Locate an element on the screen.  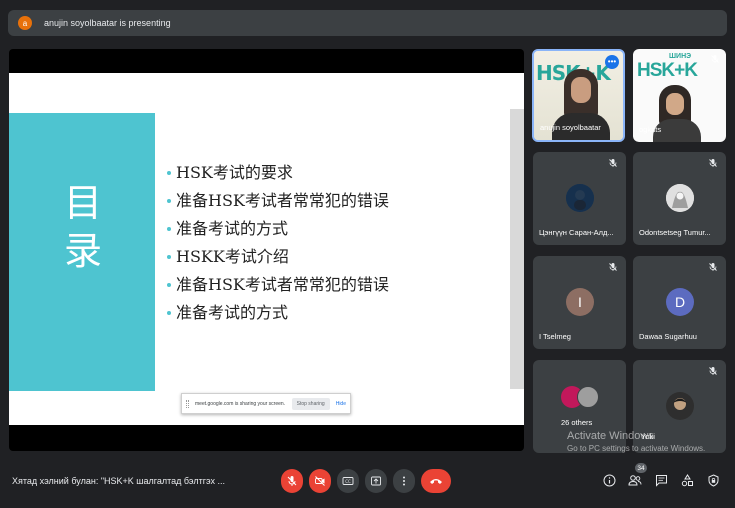
avatar: I is located at coordinates (580, 302).